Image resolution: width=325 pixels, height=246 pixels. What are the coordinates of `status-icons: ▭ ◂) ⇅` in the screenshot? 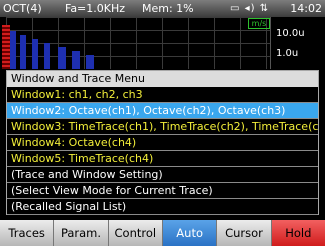 It's located at (250, 8).